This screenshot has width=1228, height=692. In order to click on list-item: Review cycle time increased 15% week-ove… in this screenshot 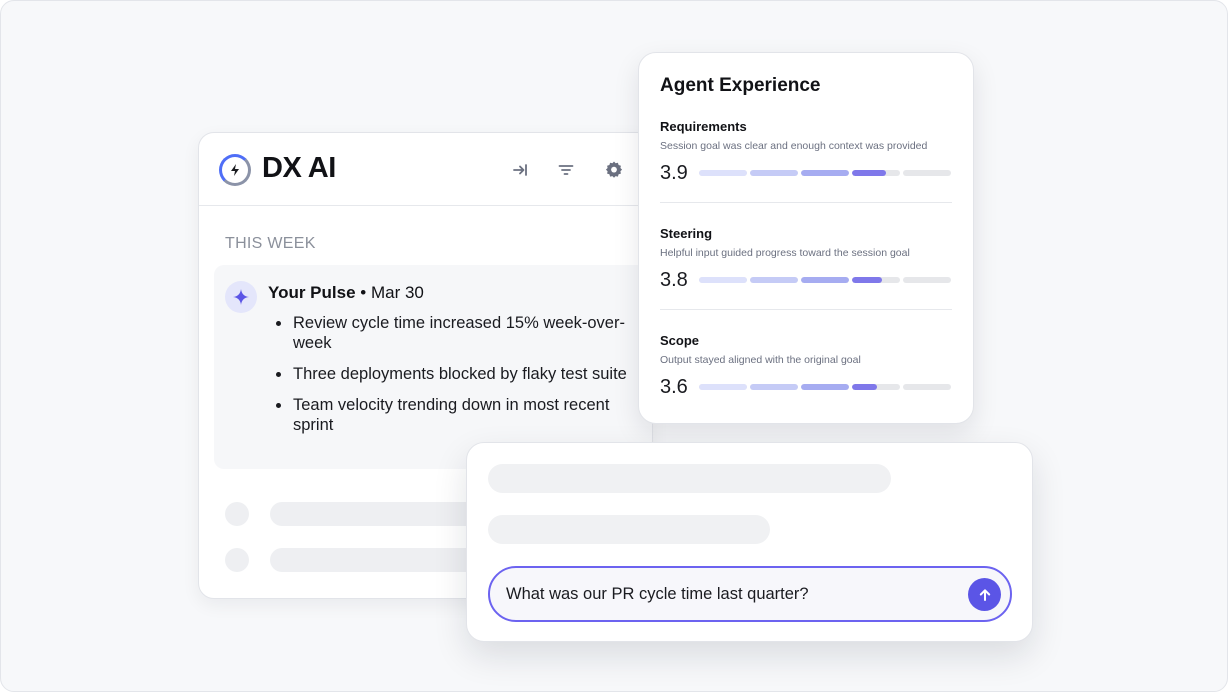, I will do `click(451, 333)`.